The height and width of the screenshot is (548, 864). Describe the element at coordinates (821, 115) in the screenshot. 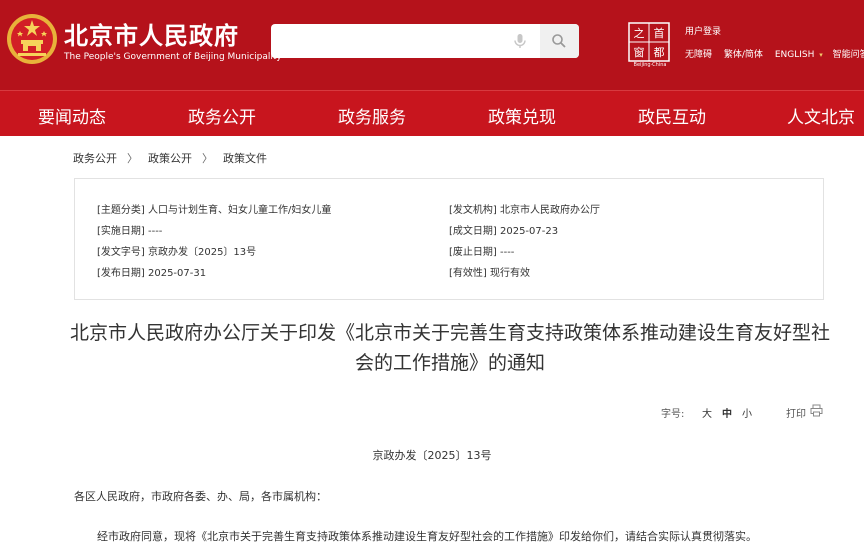

I see `nav-item-culture: 人文北京` at that location.